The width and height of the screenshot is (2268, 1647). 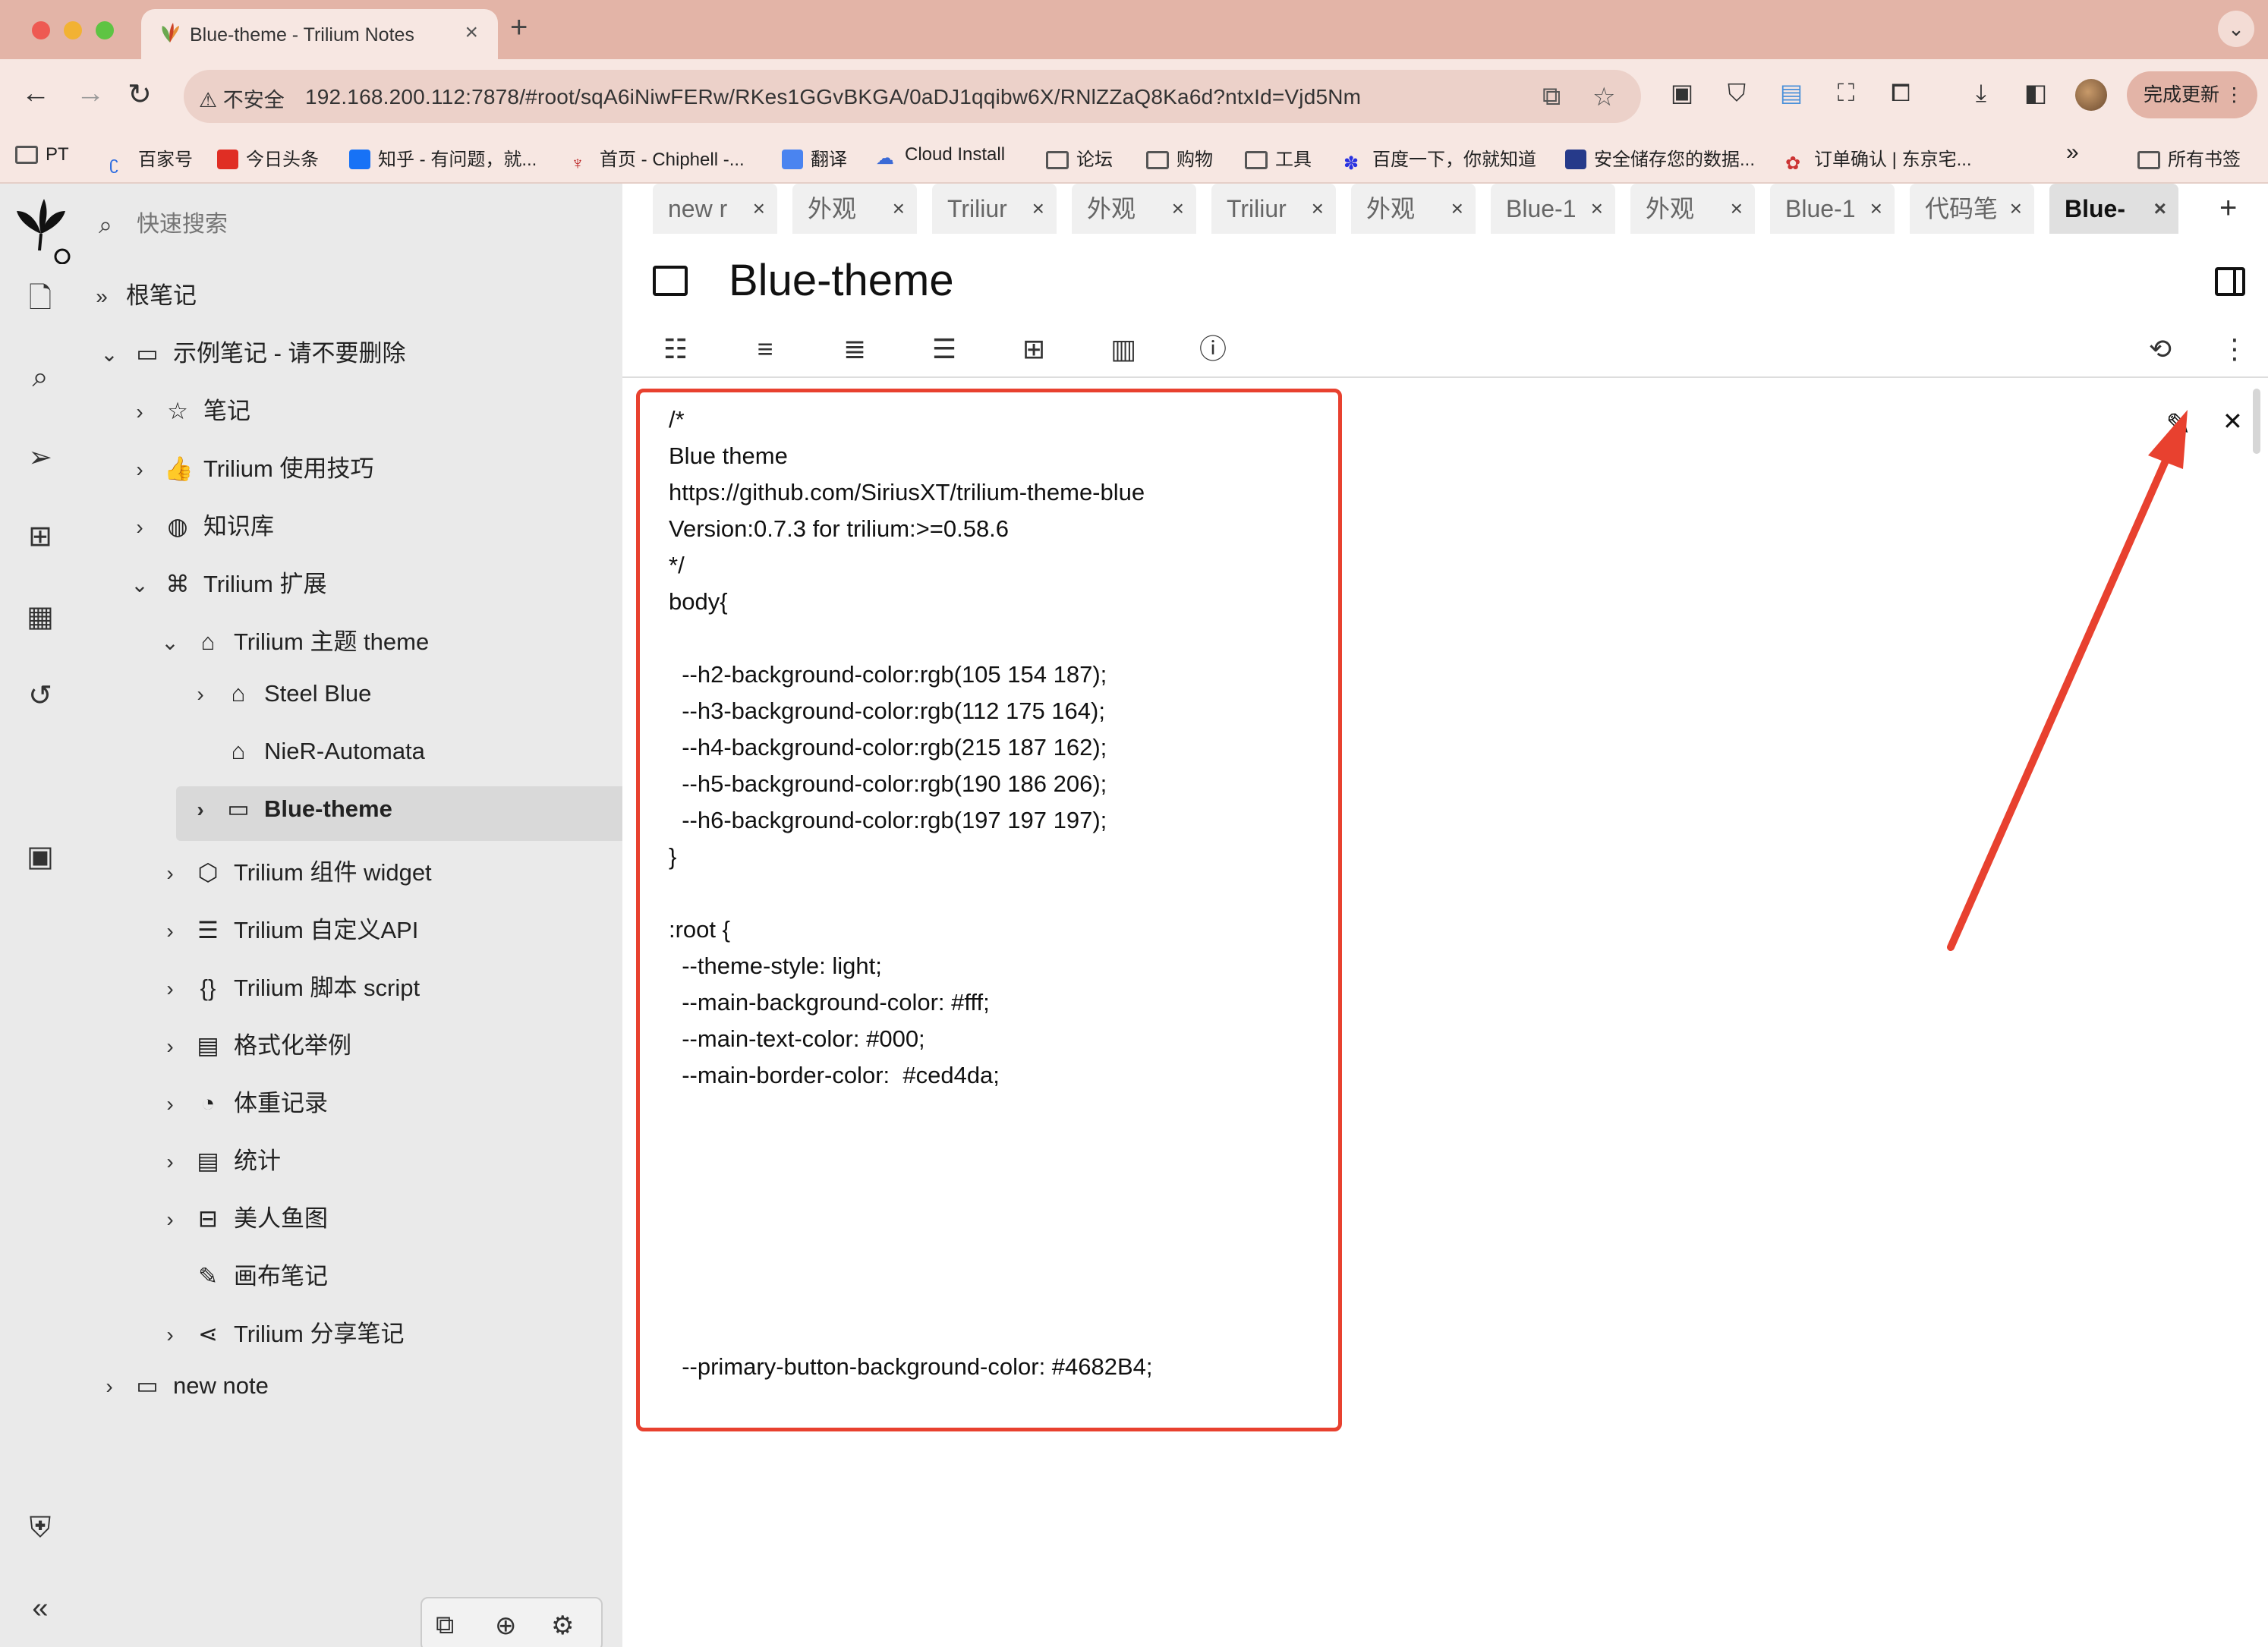 I want to click on note-title: Blue-theme, so click(x=841, y=280).